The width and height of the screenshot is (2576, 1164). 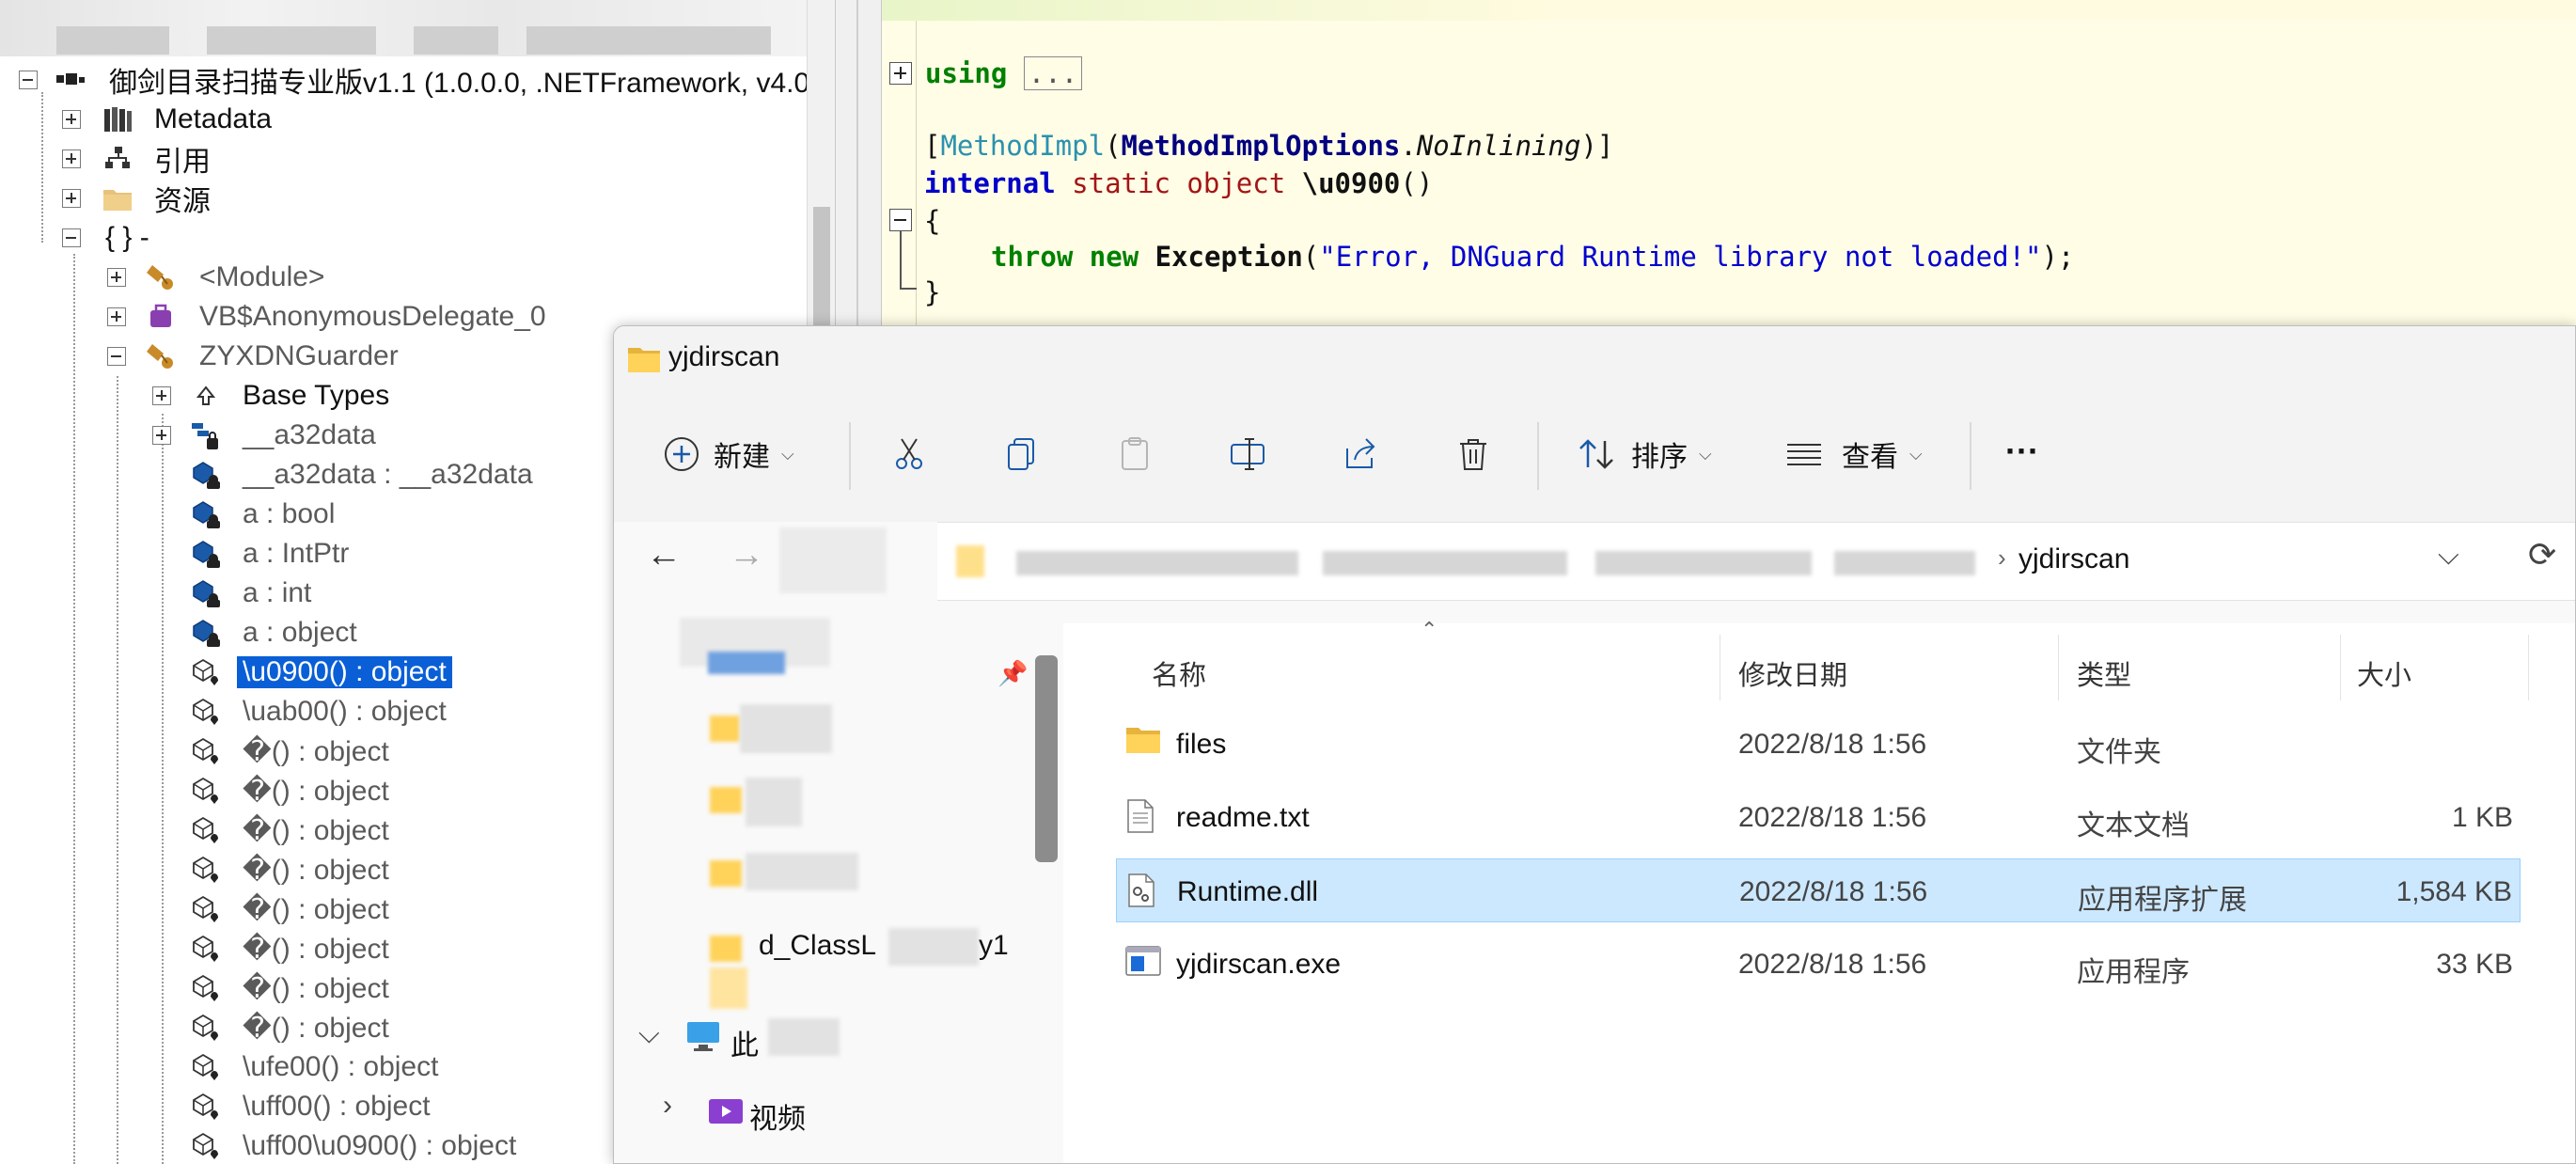 What do you see at coordinates (1259, 964) in the screenshot?
I see `file-name: yjdirscan.exe` at bounding box center [1259, 964].